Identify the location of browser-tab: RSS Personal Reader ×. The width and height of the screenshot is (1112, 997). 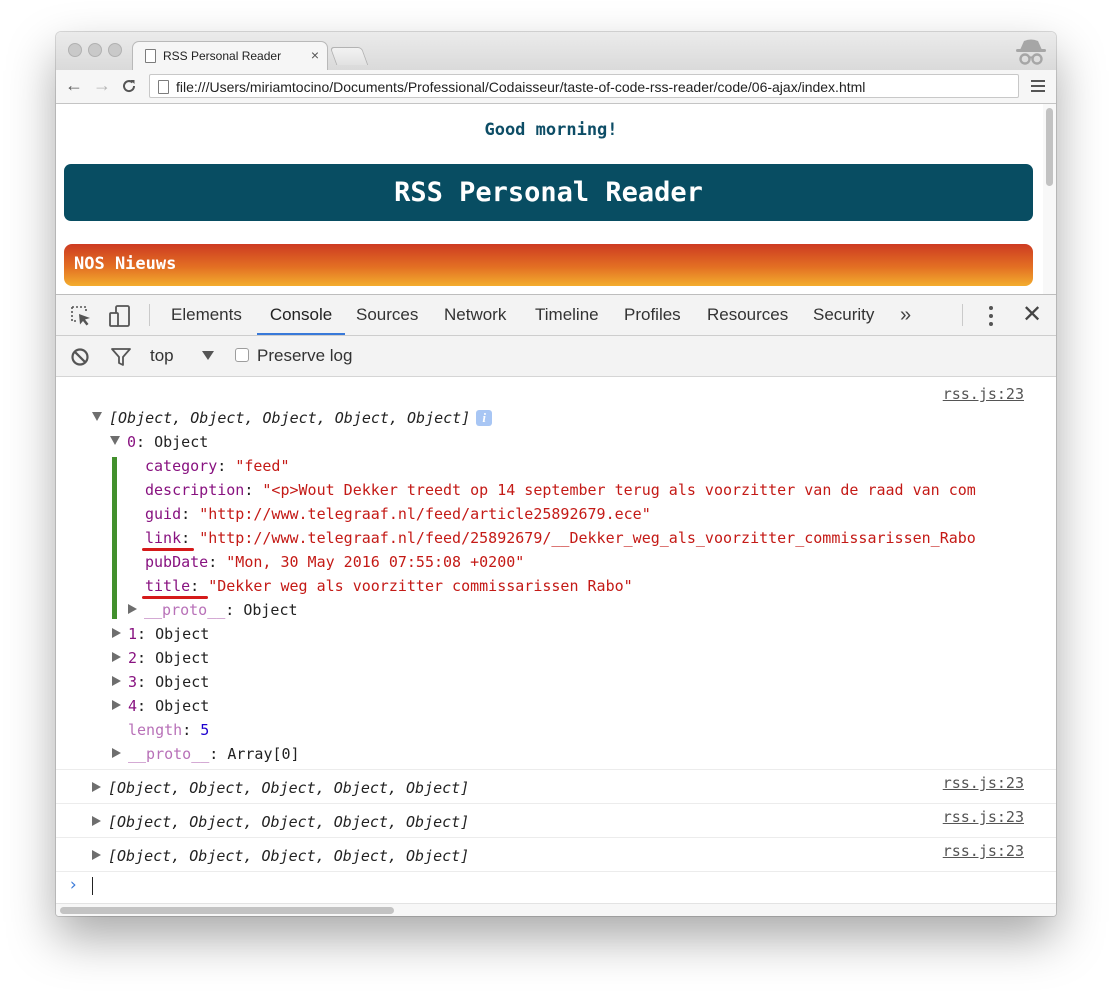
(230, 55).